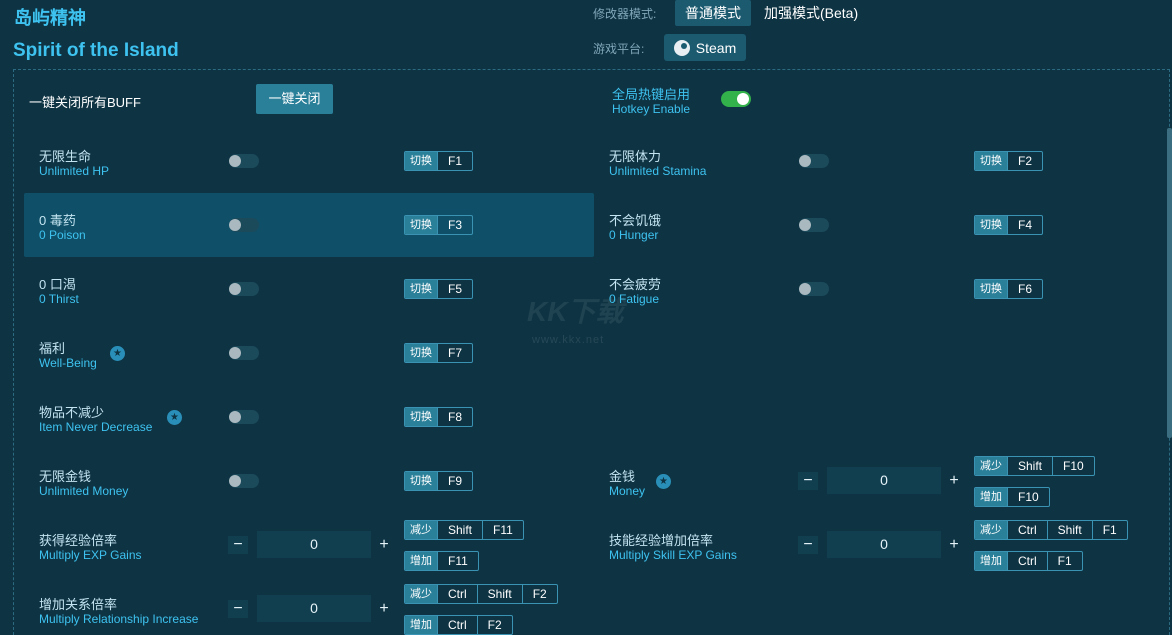 The height and width of the screenshot is (635, 1172). Describe the element at coordinates (814, 289) in the screenshot. I see `toggle-0-fatigue` at that location.